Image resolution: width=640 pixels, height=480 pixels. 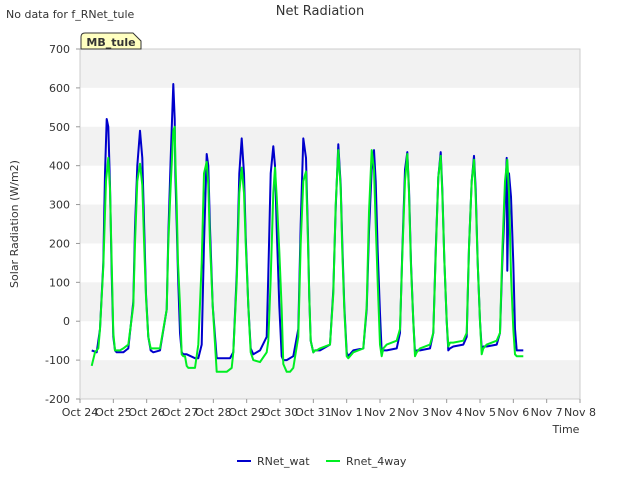 What do you see at coordinates (57, 399) in the screenshot?
I see `y-tick-label: -200` at bounding box center [57, 399].